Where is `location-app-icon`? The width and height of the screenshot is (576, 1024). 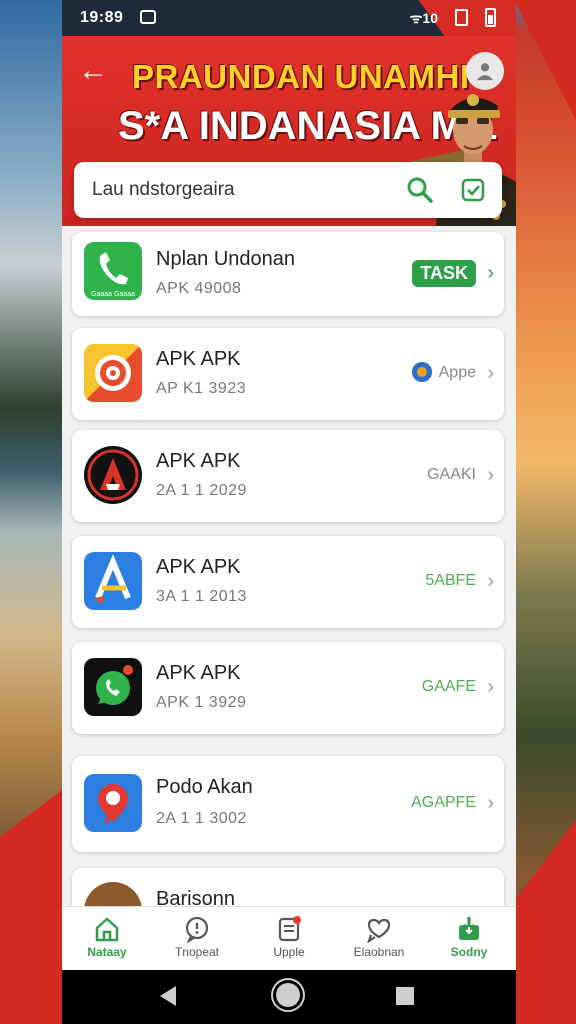
location-app-icon is located at coordinates (113, 803).